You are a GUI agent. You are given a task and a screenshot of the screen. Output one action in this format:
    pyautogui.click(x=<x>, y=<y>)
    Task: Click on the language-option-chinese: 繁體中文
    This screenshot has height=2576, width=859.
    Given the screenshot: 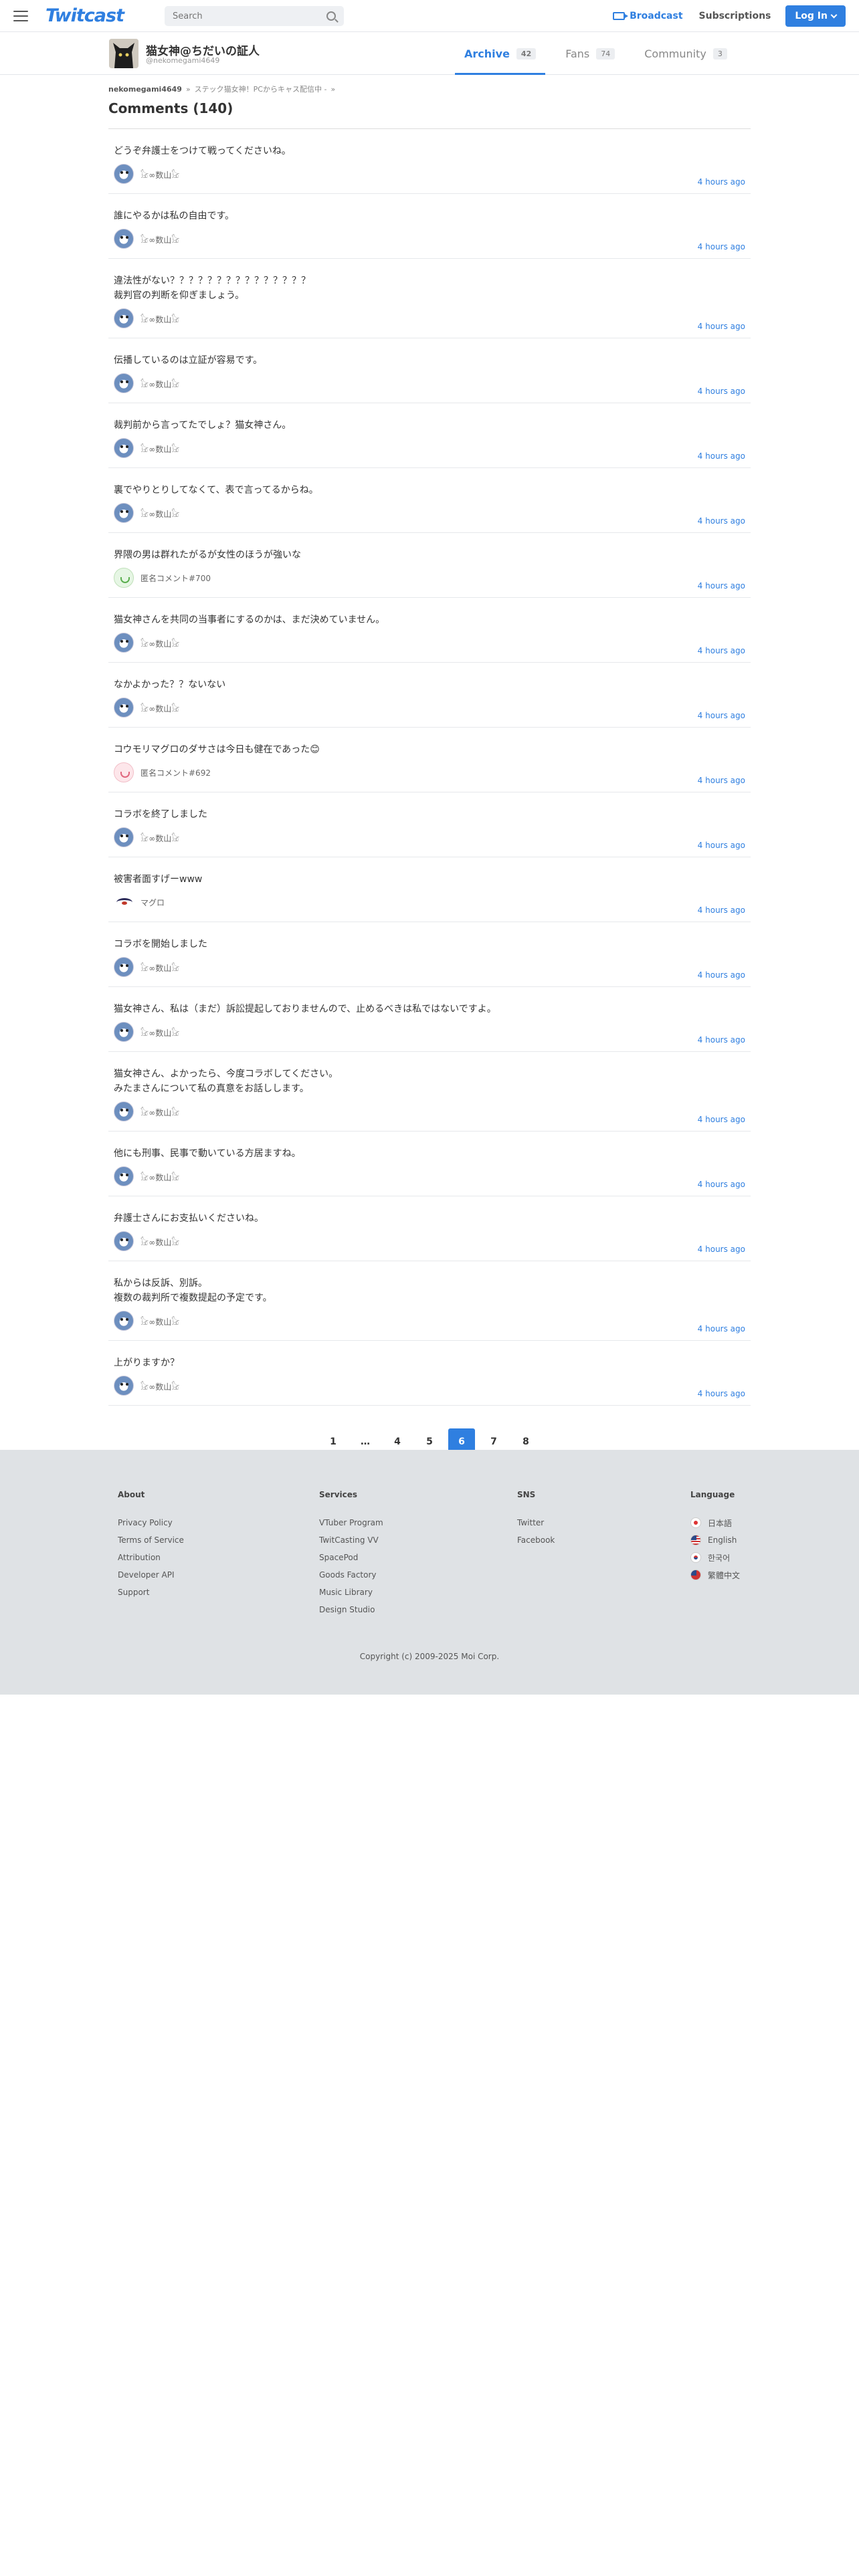 What is the action you would take?
    pyautogui.click(x=715, y=1575)
    